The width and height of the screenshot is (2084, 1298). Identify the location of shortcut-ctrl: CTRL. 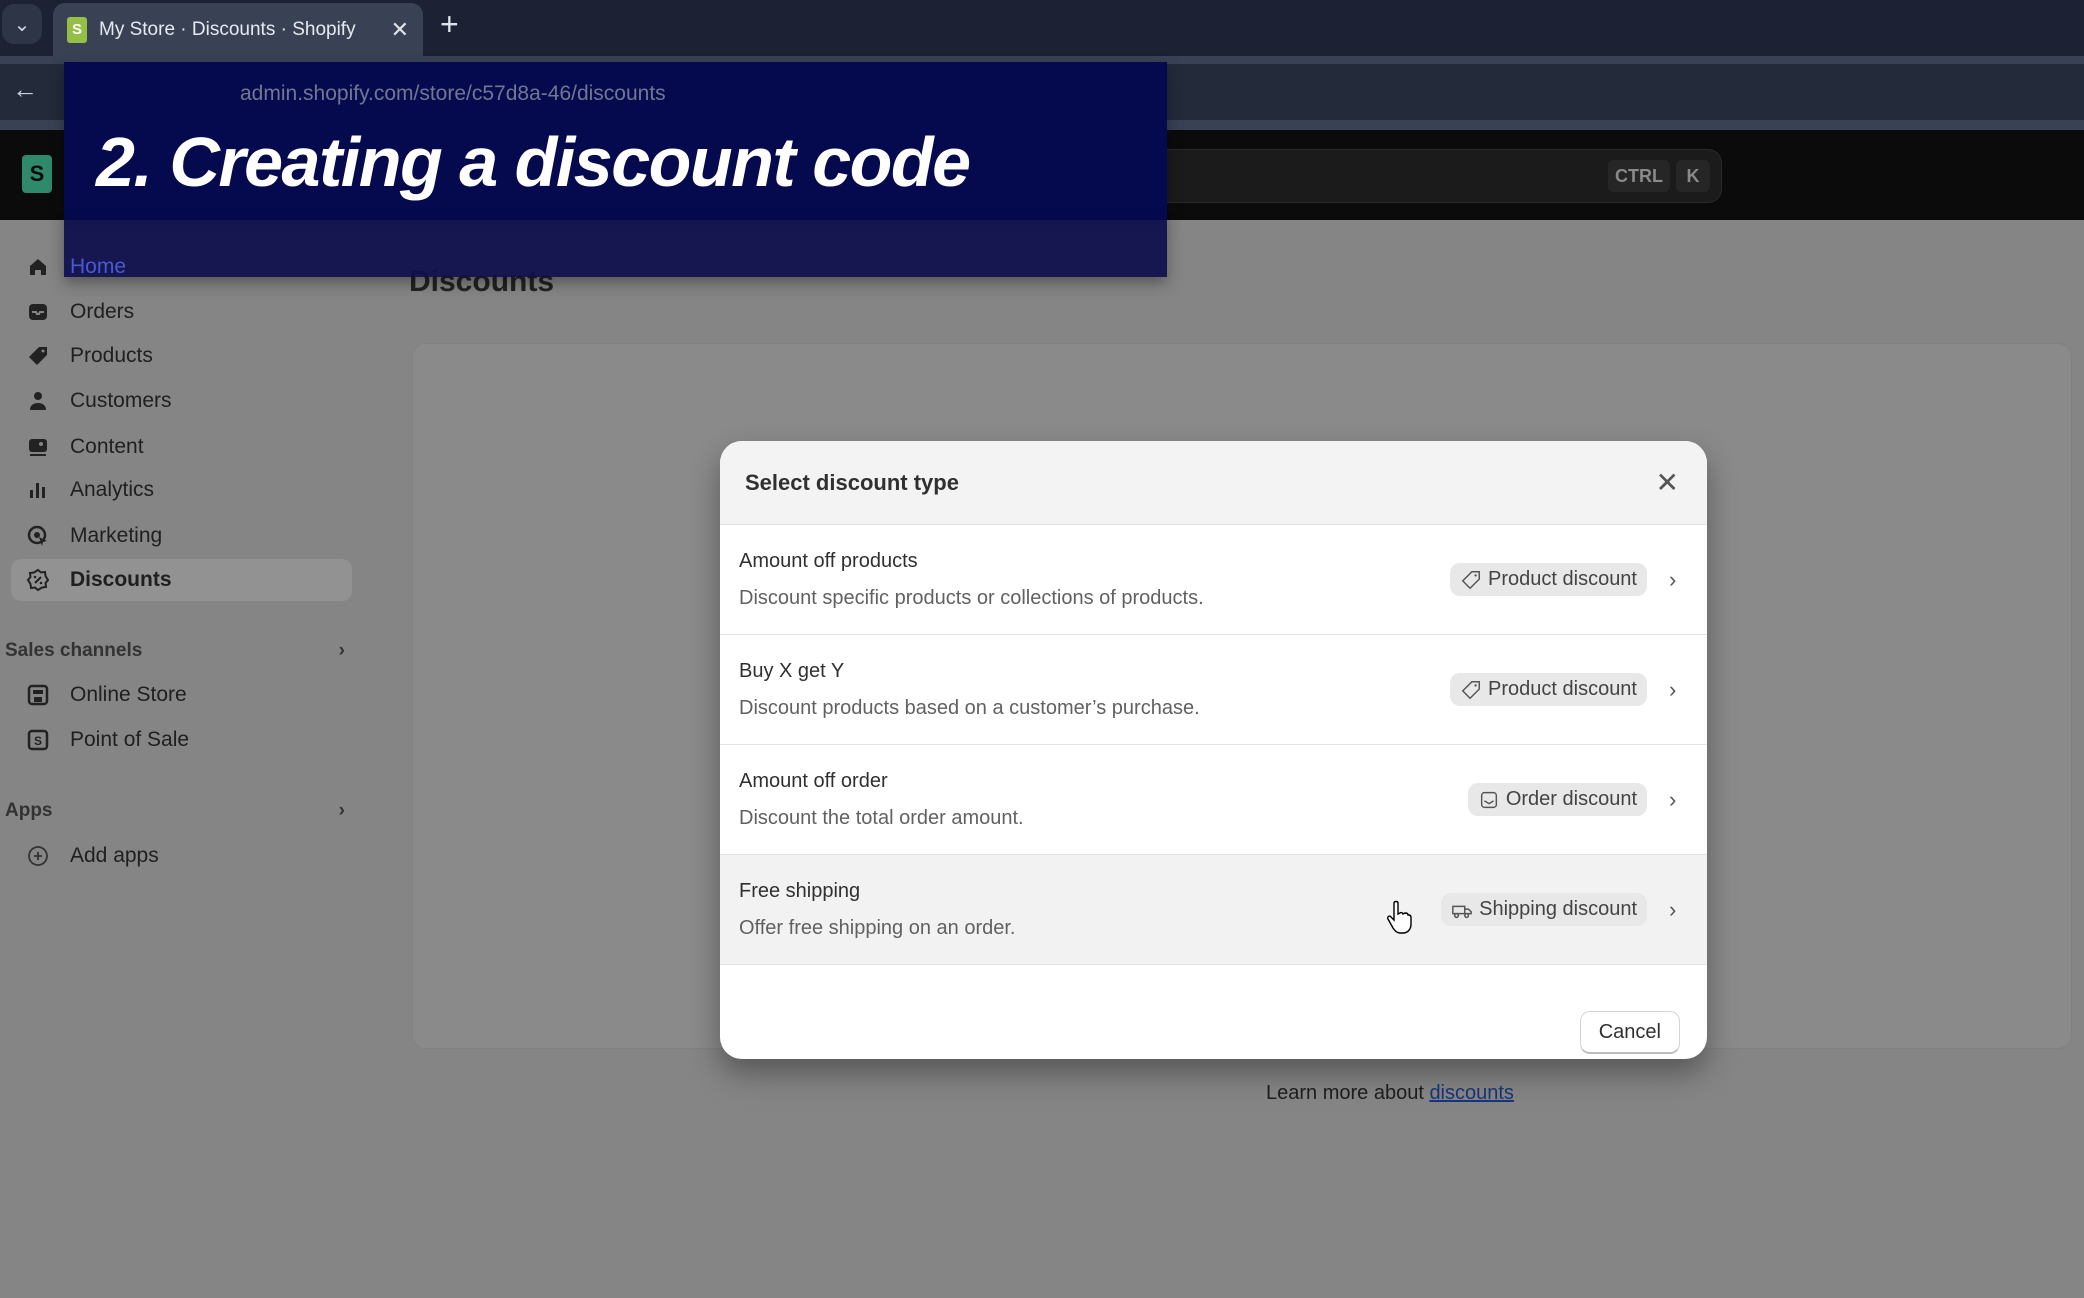
(1639, 176).